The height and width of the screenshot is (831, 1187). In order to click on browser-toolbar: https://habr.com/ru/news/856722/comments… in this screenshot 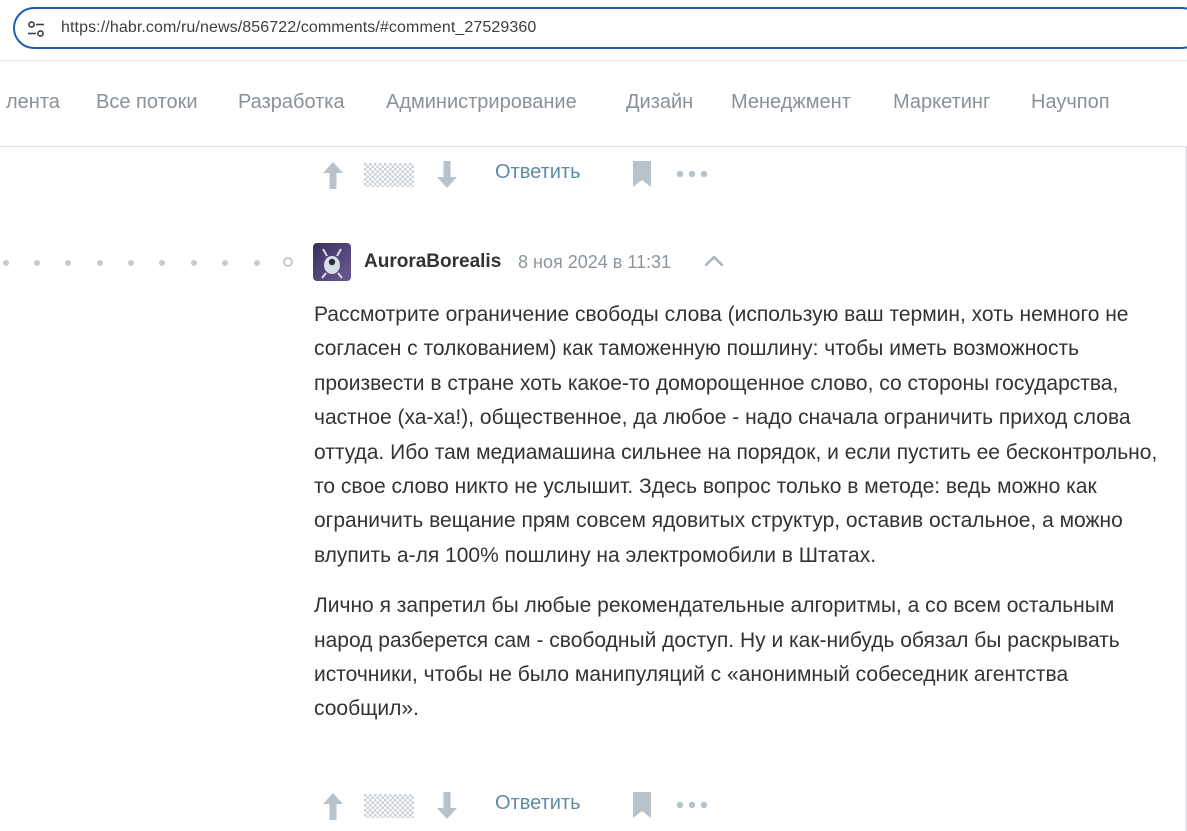, I will do `click(593, 30)`.